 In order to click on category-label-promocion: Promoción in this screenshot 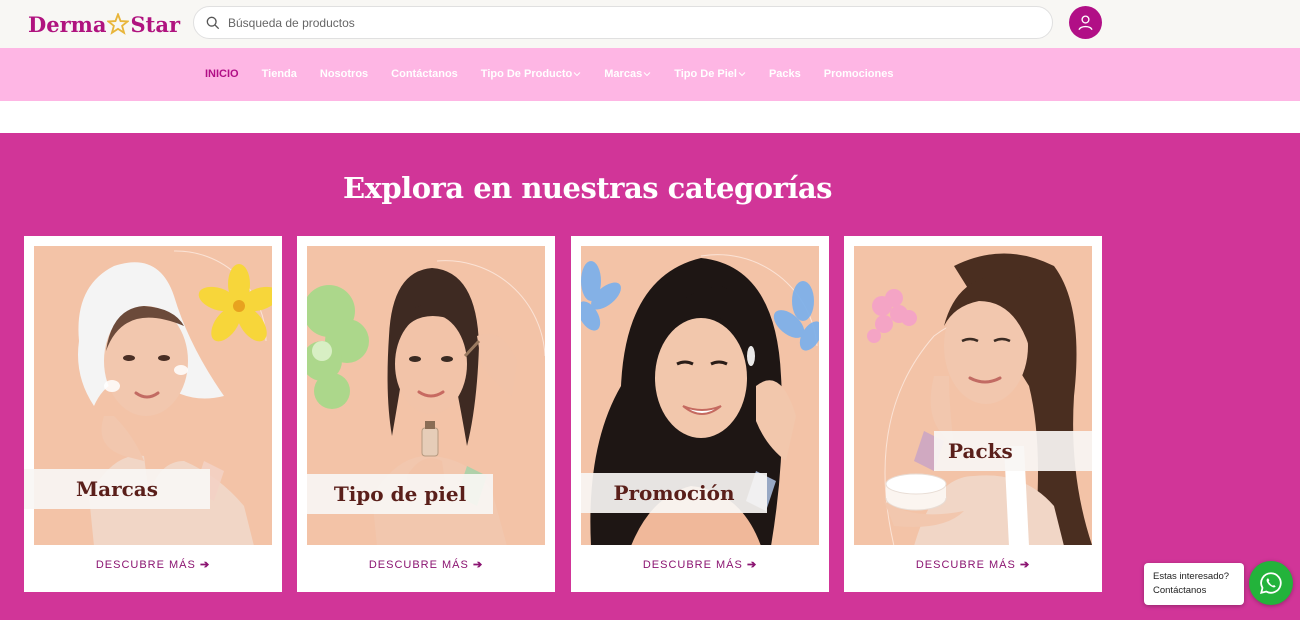, I will do `click(674, 493)`.